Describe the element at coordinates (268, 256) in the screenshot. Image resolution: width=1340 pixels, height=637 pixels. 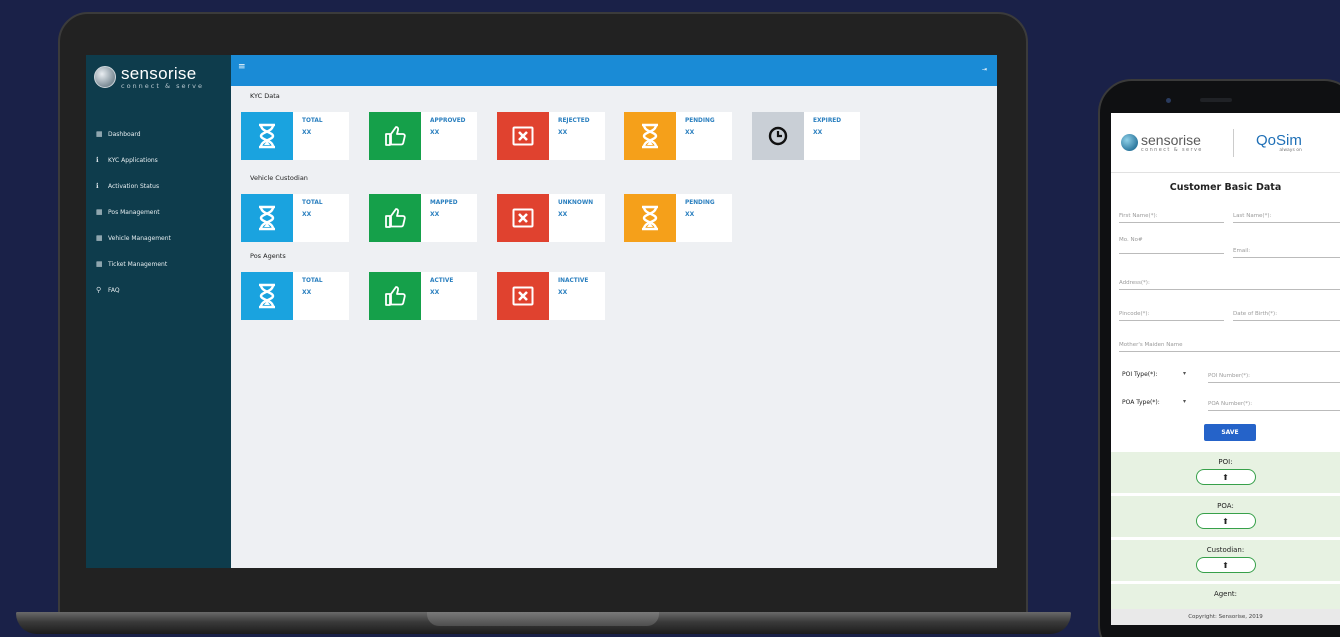
I see `section-title-pos-agents: Pos Agents` at that location.